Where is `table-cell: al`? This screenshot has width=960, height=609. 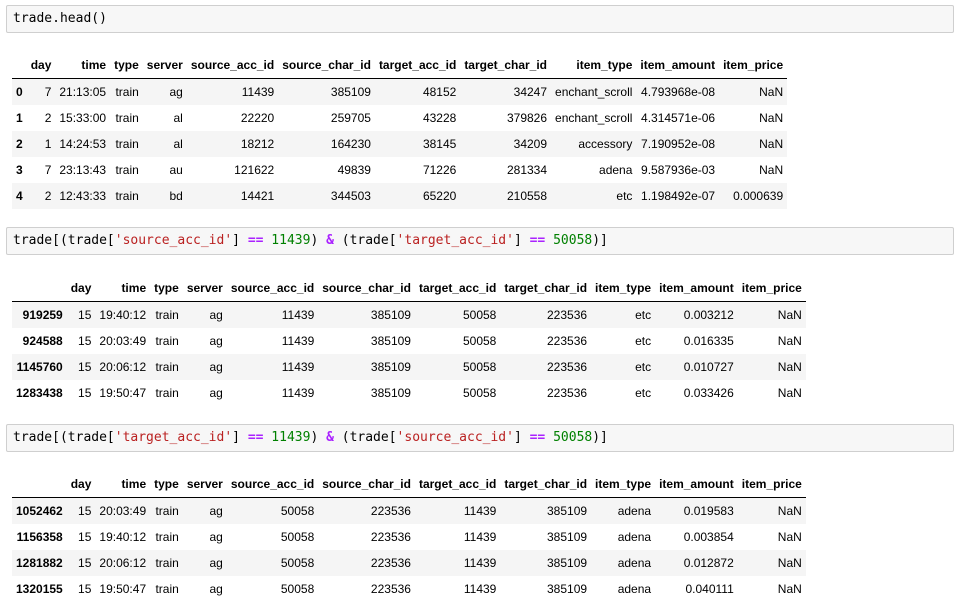
table-cell: al is located at coordinates (178, 144).